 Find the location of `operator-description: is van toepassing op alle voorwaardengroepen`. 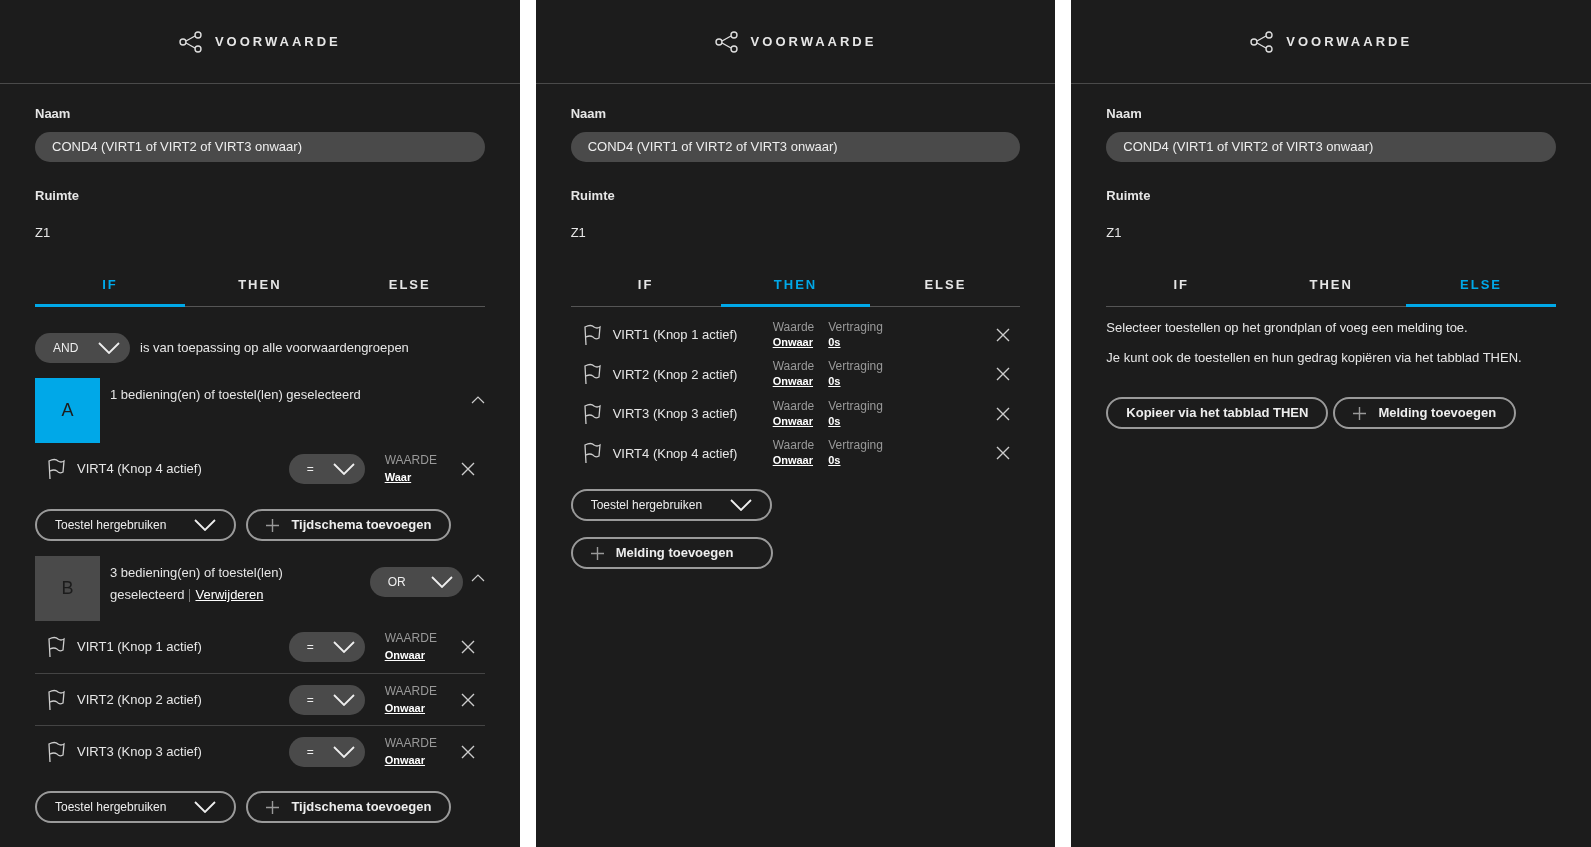

operator-description: is van toepassing op alle voorwaardengroepen is located at coordinates (274, 348).